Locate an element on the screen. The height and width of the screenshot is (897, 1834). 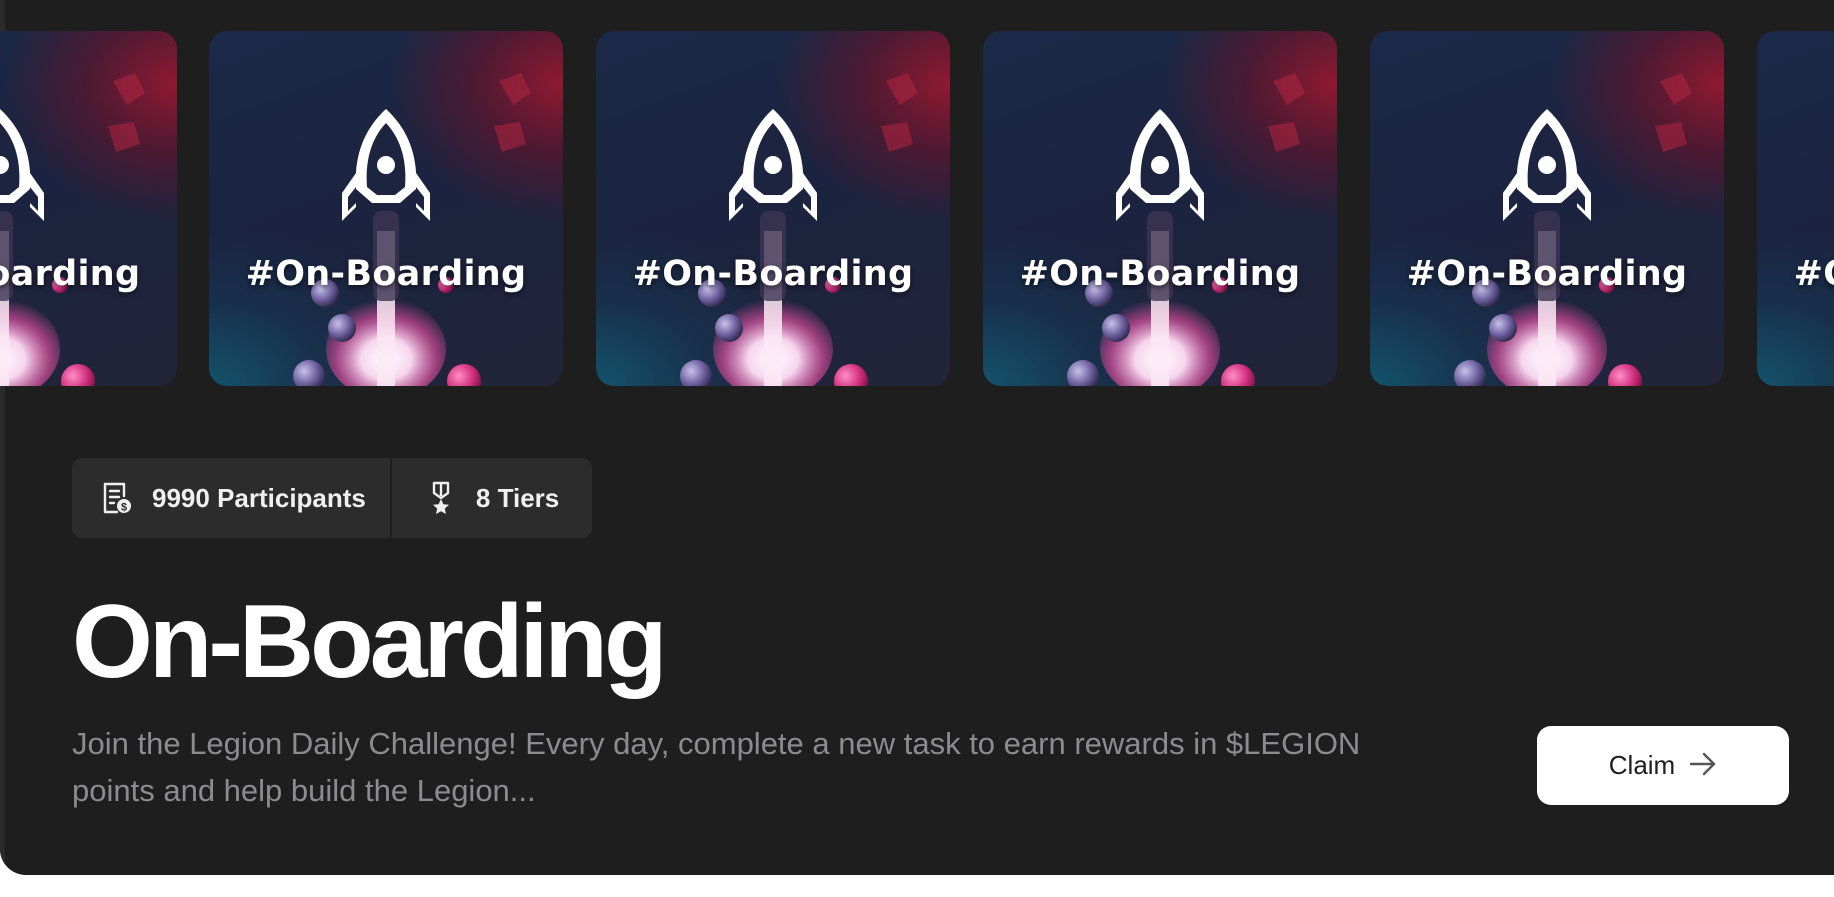
participants-stat: $ 9990 Participants is located at coordinates (231, 498).